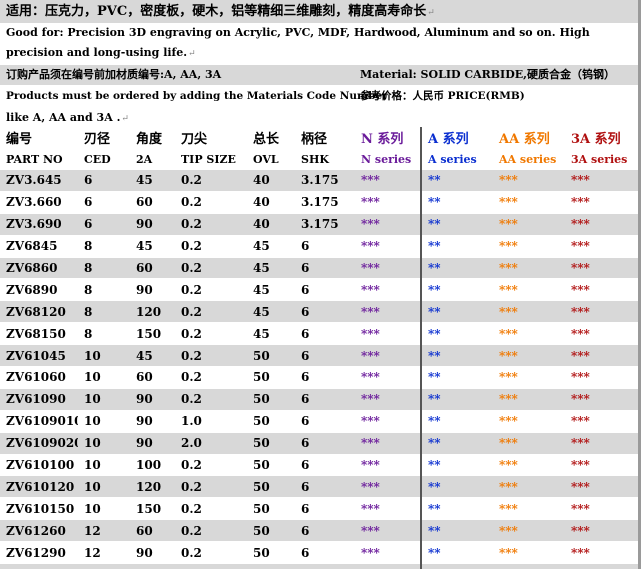 The height and width of the screenshot is (569, 641). Describe the element at coordinates (39, 377) in the screenshot. I see `part-no-cell: ZV61060` at that location.